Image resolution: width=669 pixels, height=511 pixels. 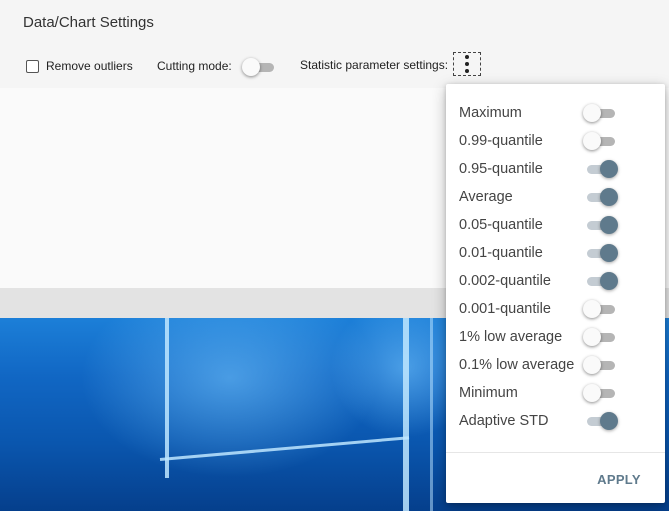 I want to click on menu-item: Minimum, so click(x=555, y=393).